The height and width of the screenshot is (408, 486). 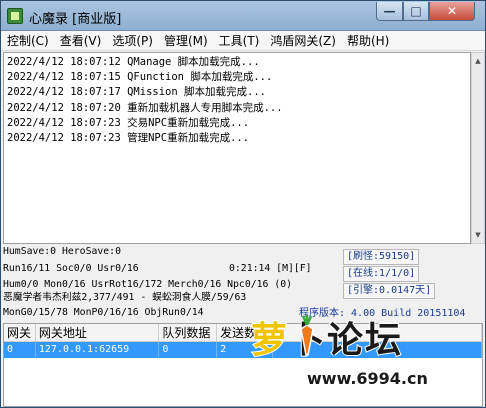 What do you see at coordinates (75, 19) in the screenshot?
I see `window-title: 心魔录 [商业版]` at bounding box center [75, 19].